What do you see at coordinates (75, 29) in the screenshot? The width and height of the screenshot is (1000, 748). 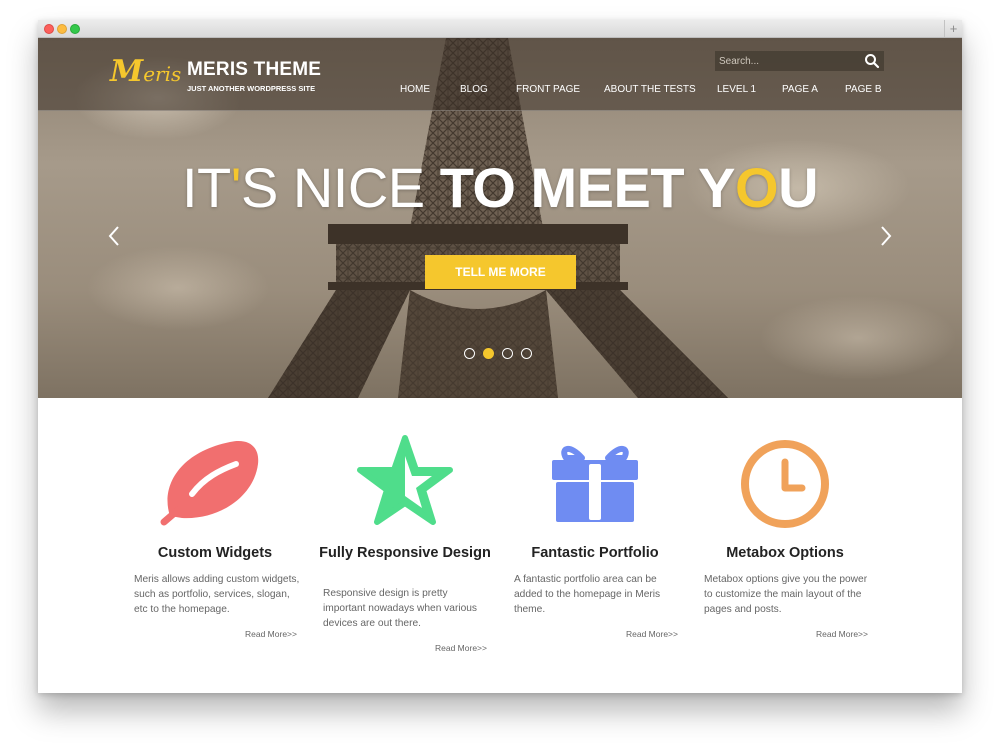 I see `maximize-window-button` at bounding box center [75, 29].